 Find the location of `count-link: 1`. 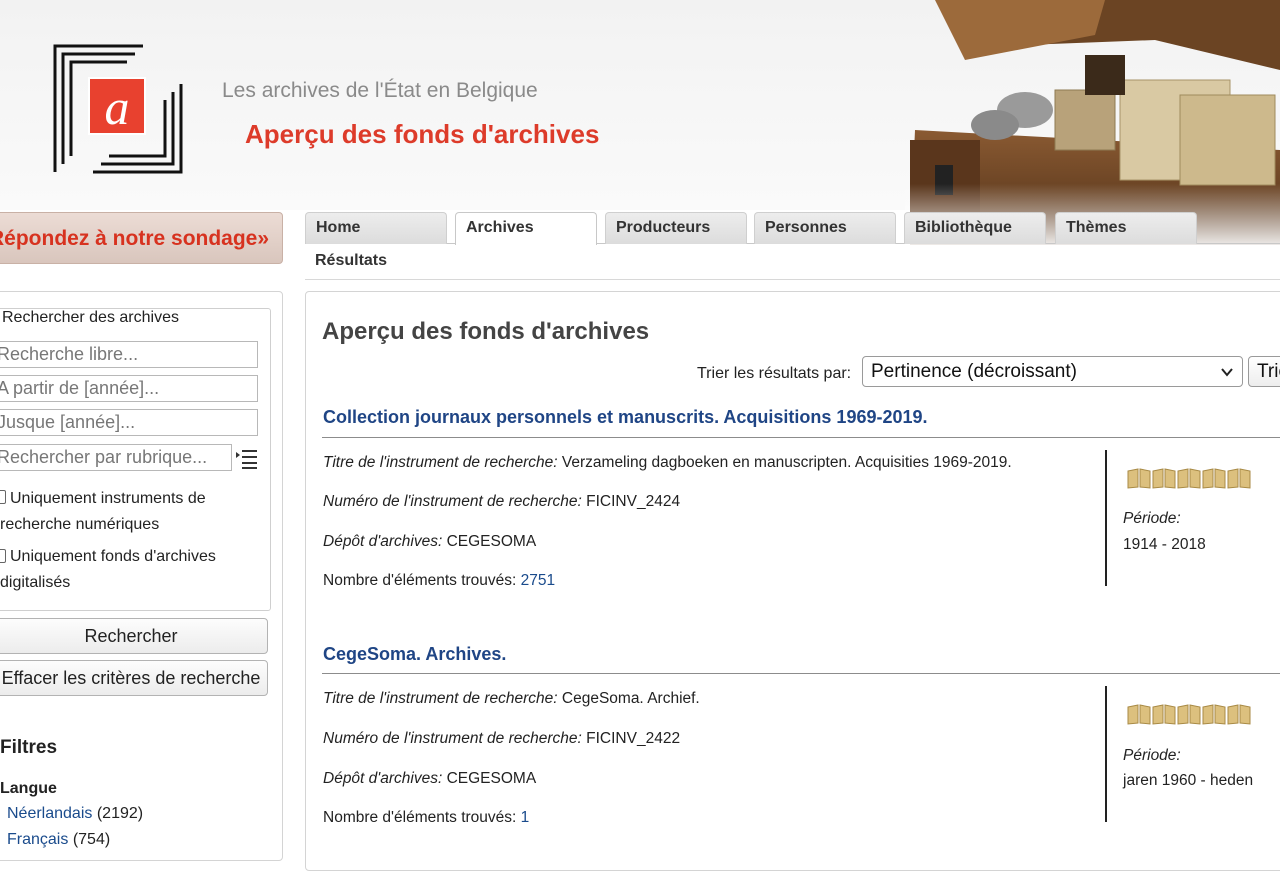

count-link: 1 is located at coordinates (525, 817).